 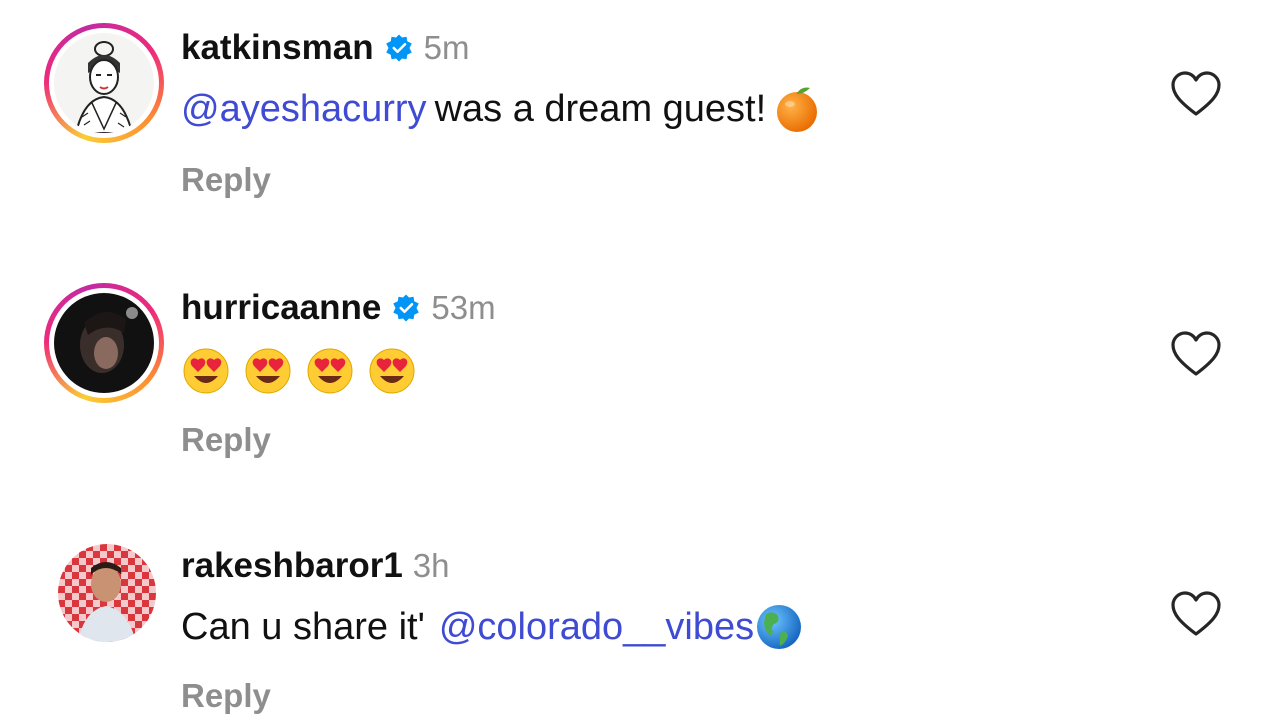 What do you see at coordinates (596, 627) in the screenshot?
I see `mention-link: @colorado__vibes` at bounding box center [596, 627].